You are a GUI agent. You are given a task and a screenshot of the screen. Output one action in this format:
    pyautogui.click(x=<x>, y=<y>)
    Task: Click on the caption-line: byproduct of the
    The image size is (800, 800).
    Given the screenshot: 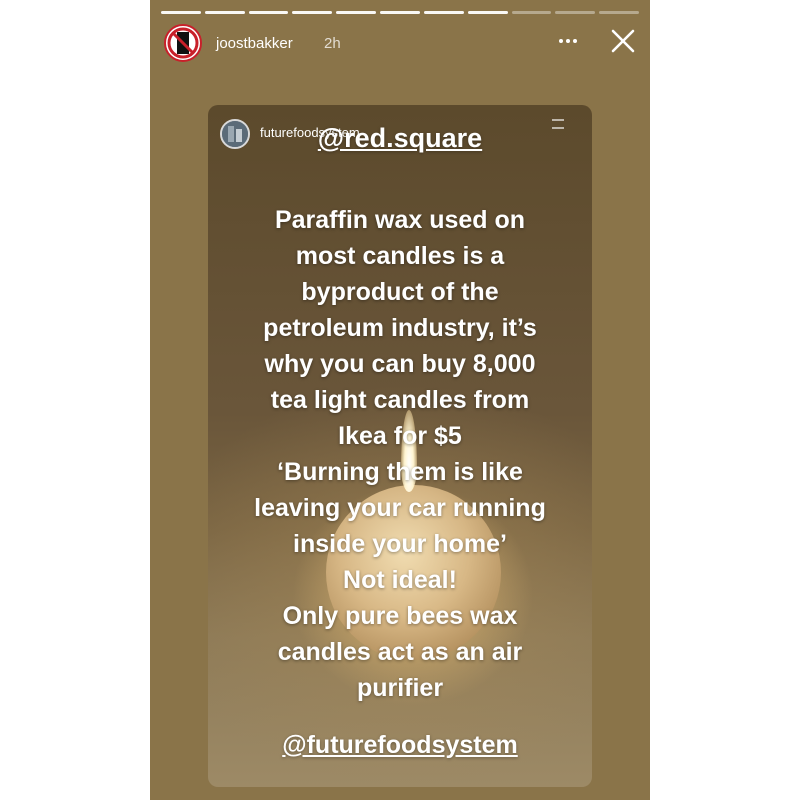 What is the action you would take?
    pyautogui.click(x=400, y=292)
    